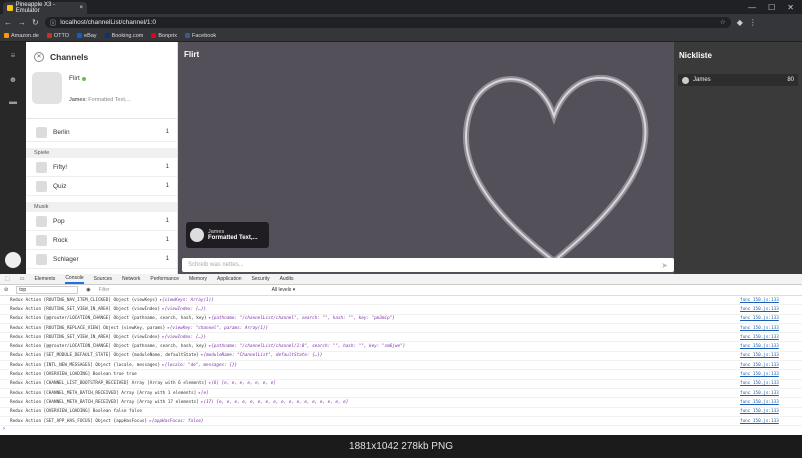  I want to click on devtools-tab: Performance, so click(164, 279).